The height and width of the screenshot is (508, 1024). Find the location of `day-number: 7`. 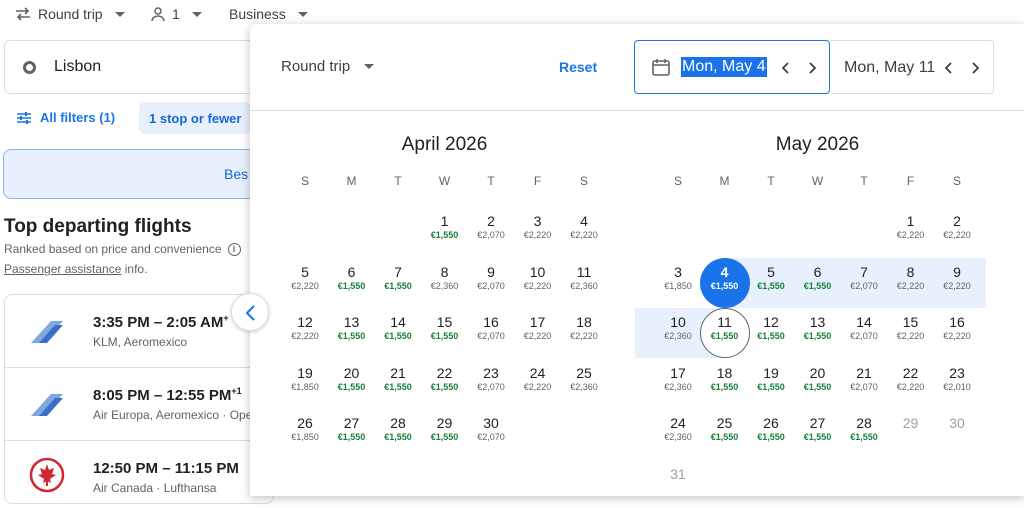

day-number: 7 is located at coordinates (398, 271).